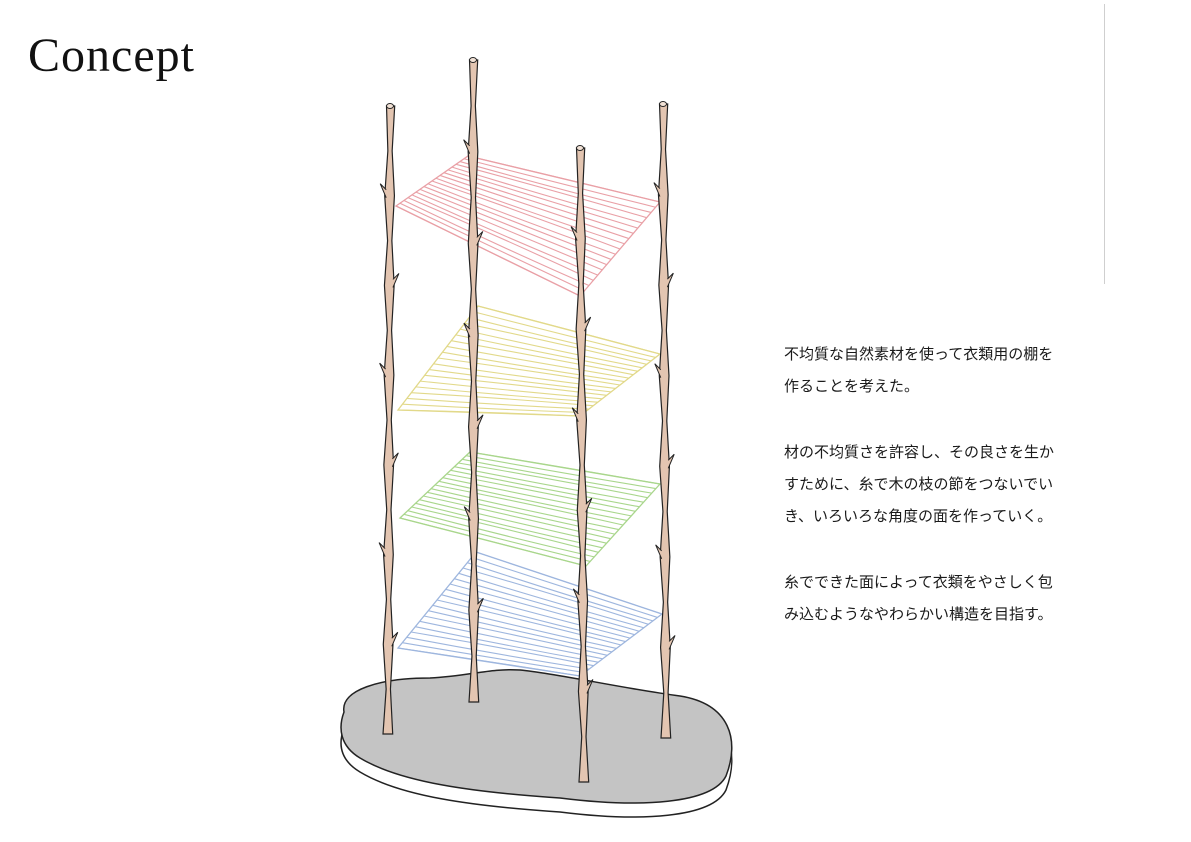 The image size is (1191, 842). Describe the element at coordinates (919, 452) in the screenshot. I see `text-line: 材の不均質さを許容し、その良さを生か` at that location.